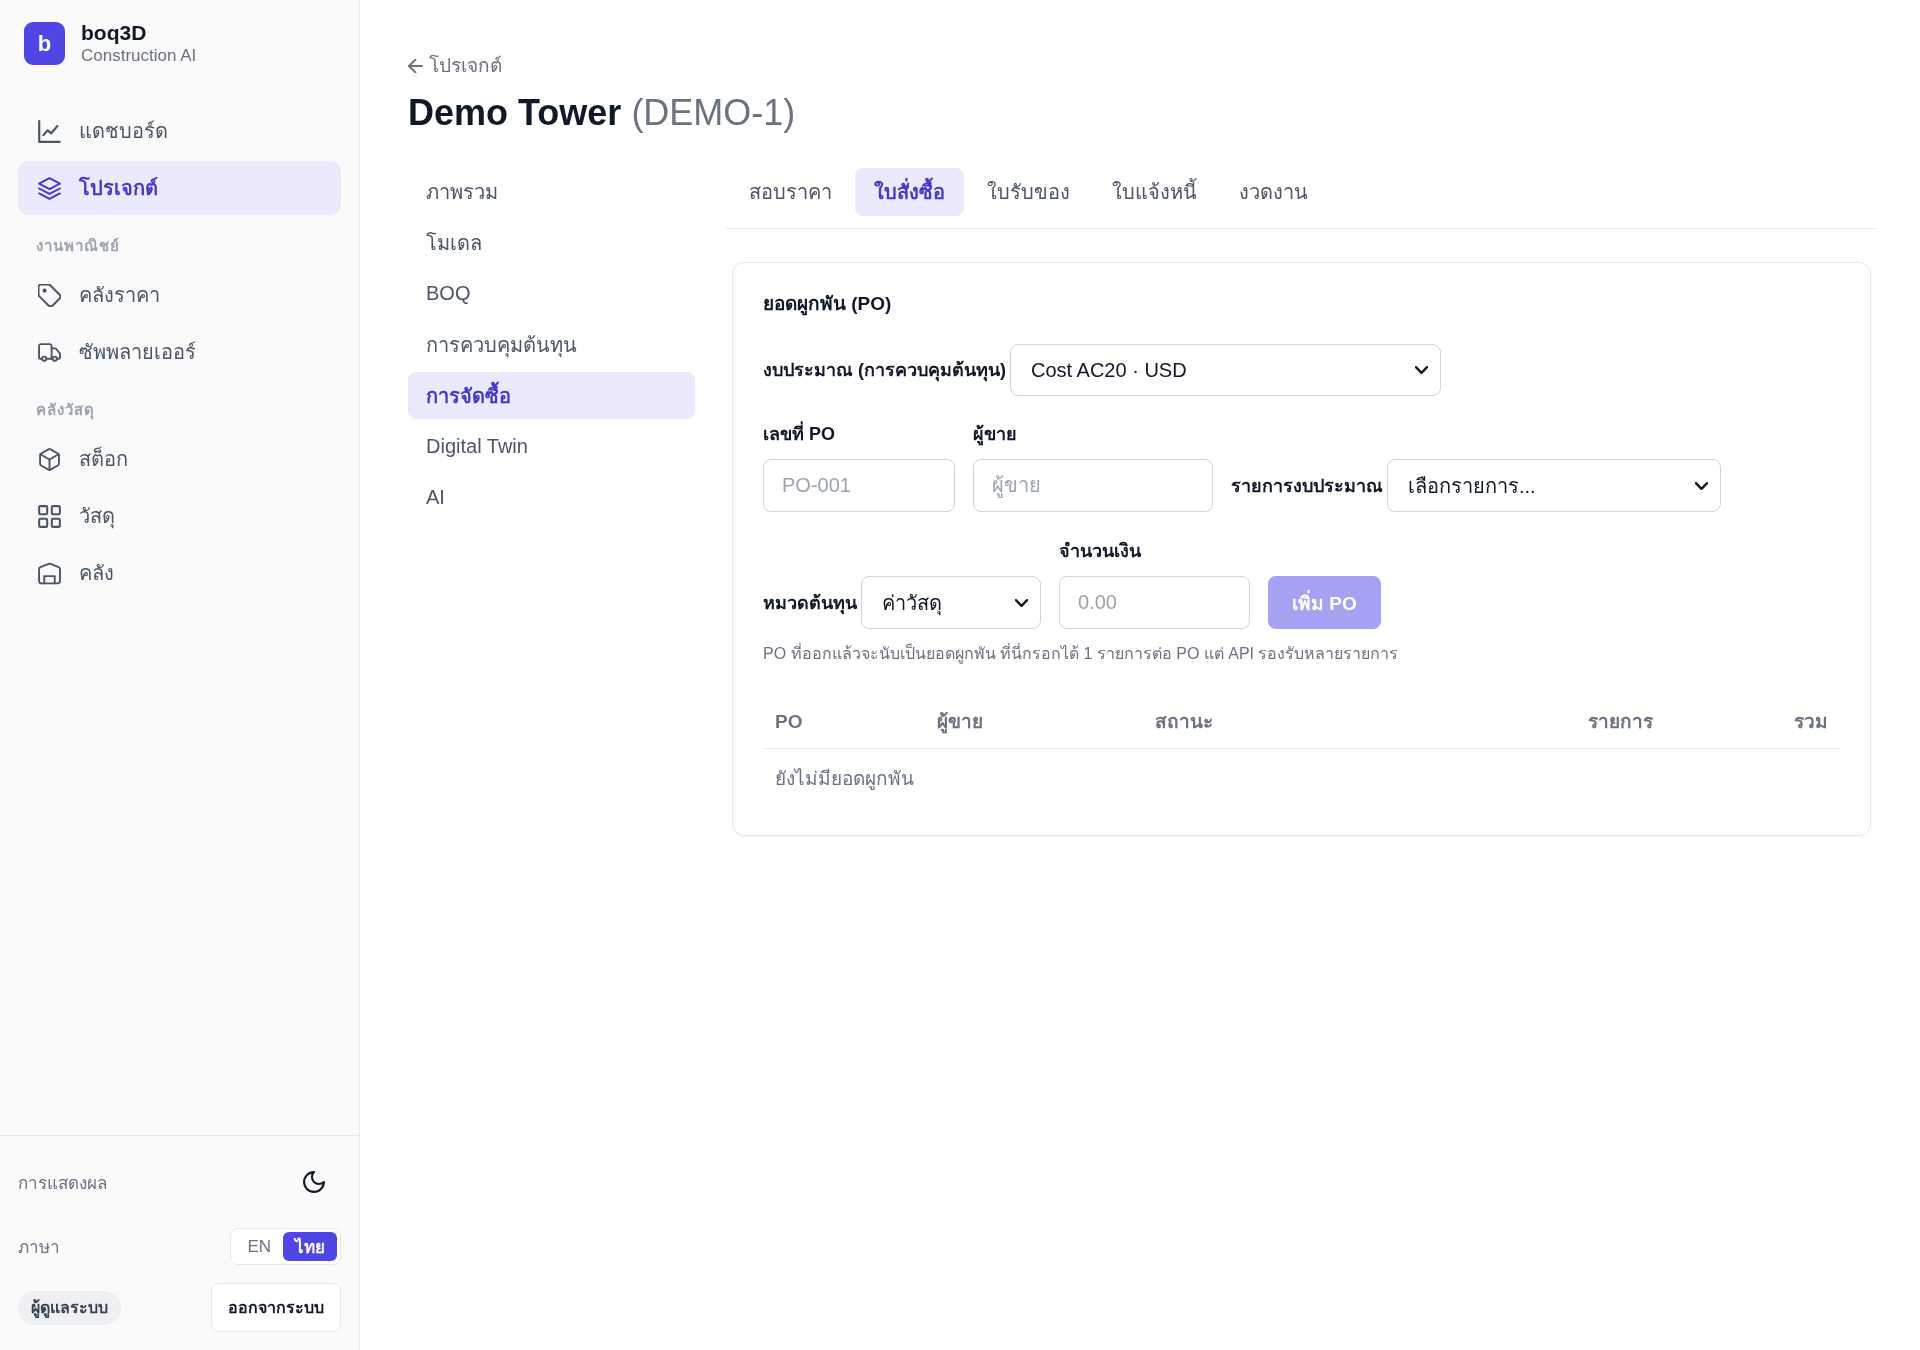  I want to click on role-badge: ผู้ดูแลระบบ, so click(69, 1307).